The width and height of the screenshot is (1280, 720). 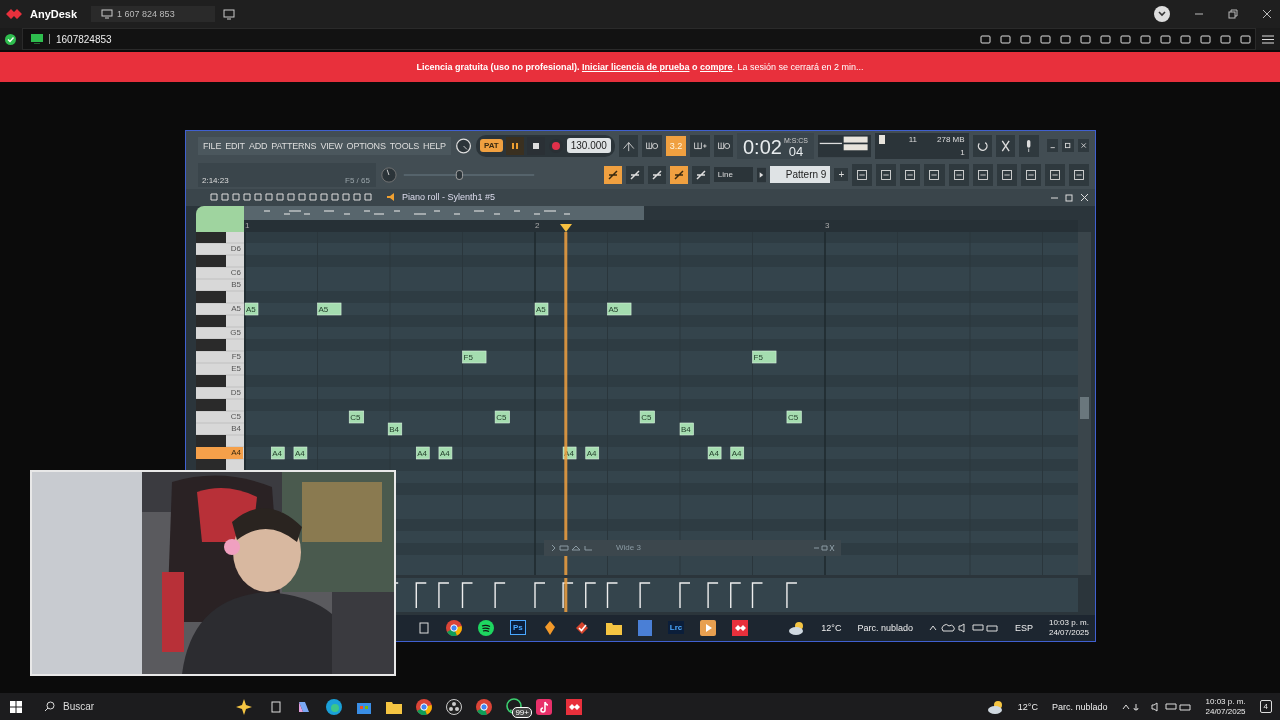 I want to click on pause-icon, so click(x=514, y=145).